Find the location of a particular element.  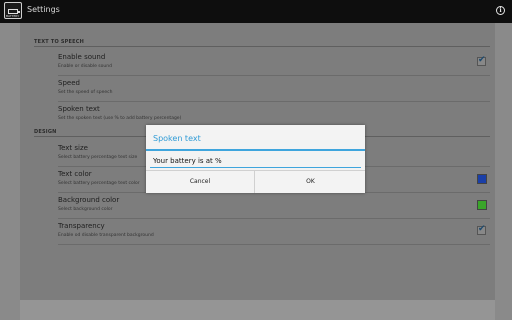

info-icon: i is located at coordinates (500, 10).